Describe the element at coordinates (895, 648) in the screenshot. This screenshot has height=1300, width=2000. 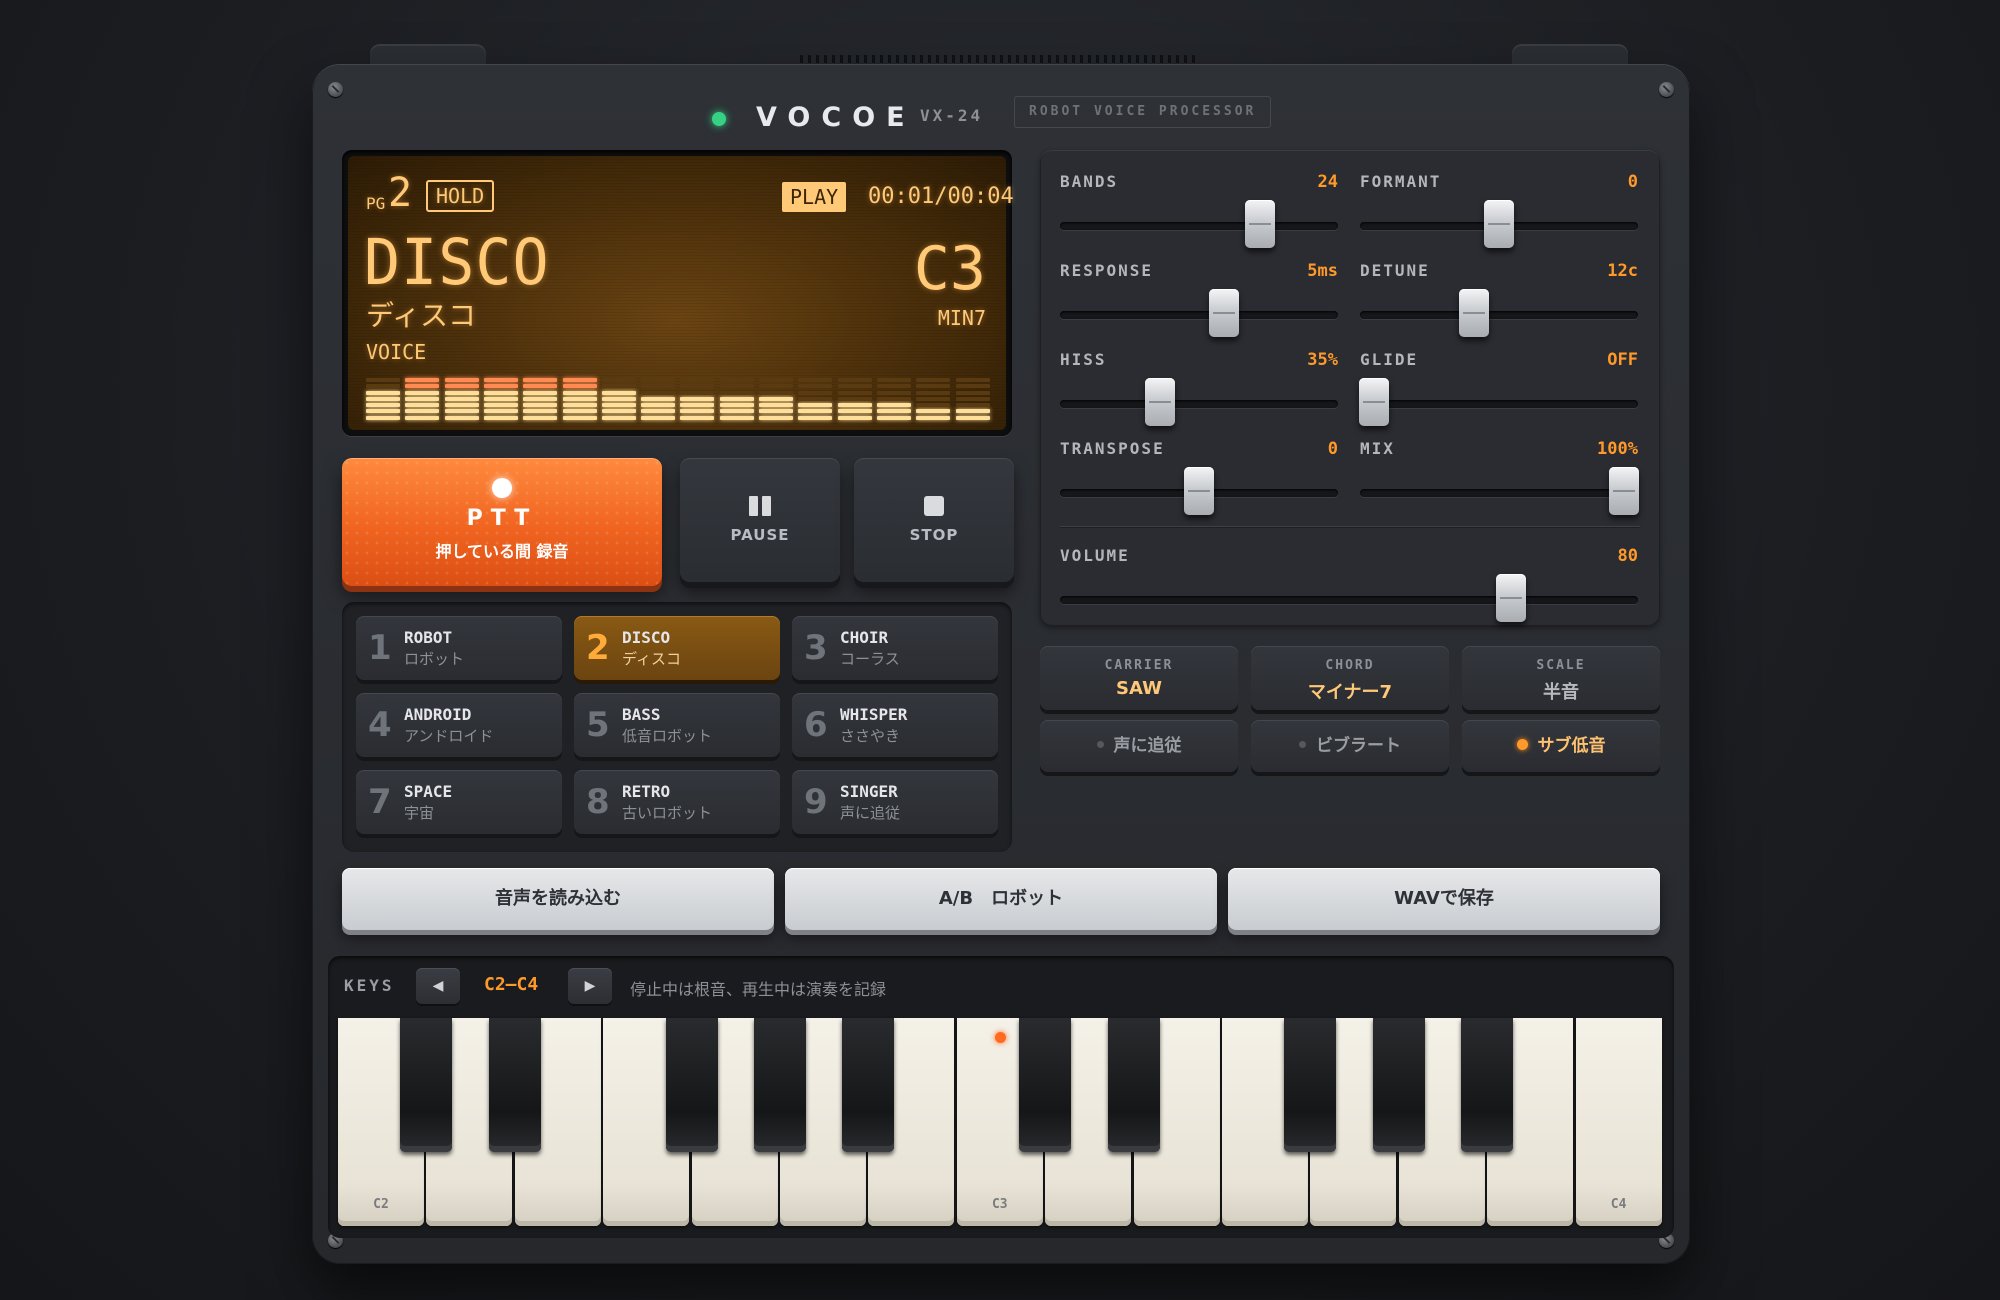
I see `preset-button-choir: 3 CHOIR コーラス` at that location.